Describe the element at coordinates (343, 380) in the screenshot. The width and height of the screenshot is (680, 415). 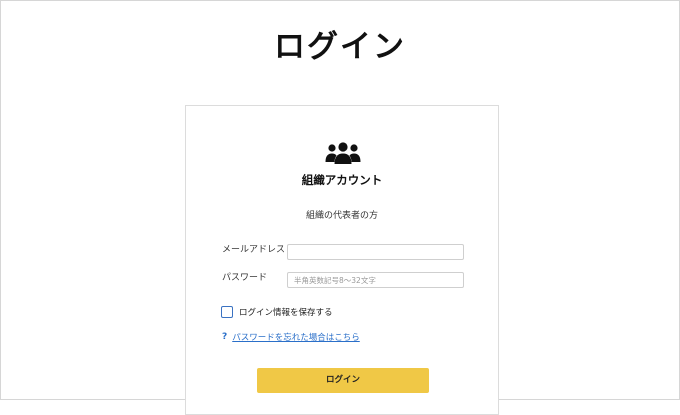
I see `login-button: ログイン` at that location.